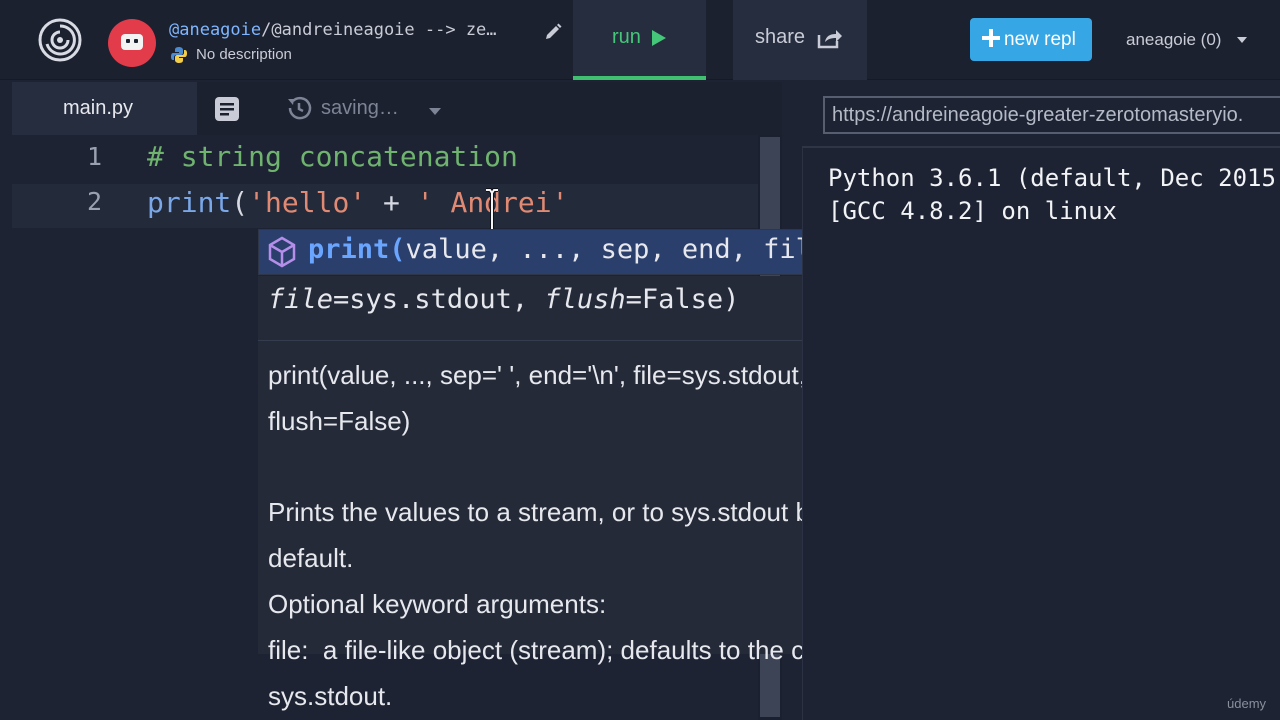 This screenshot has height=720, width=1280. Describe the element at coordinates (307, 202) in the screenshot. I see `code-string: 'hello'` at that location.